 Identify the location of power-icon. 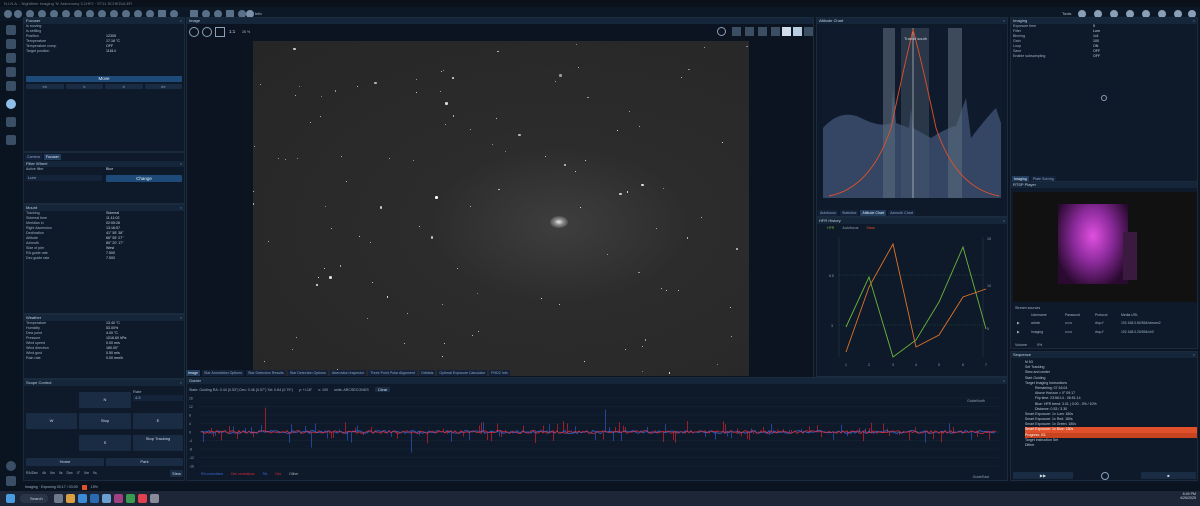
(11, 466).